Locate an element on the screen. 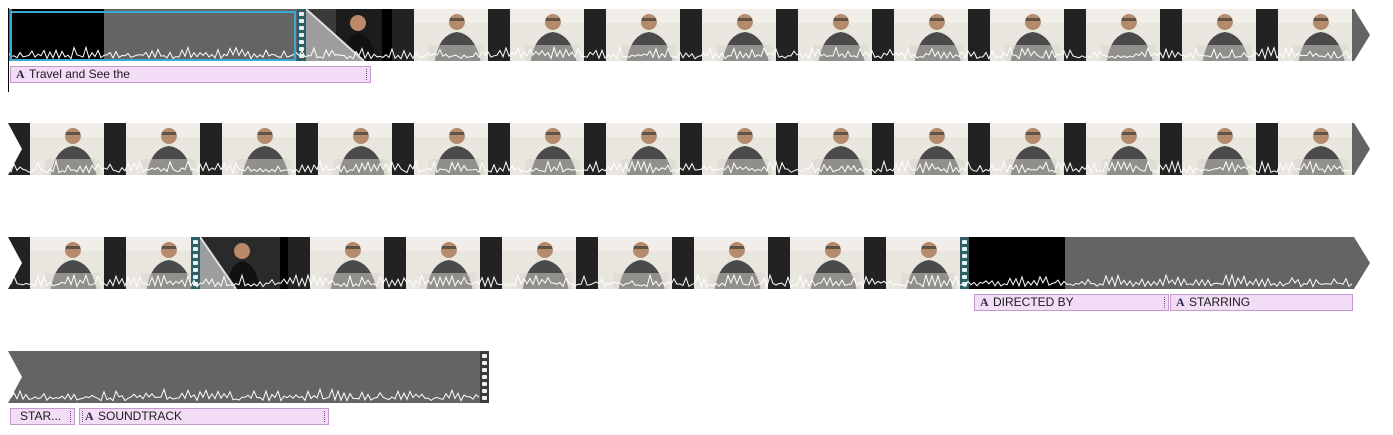 This screenshot has height=435, width=1393. title-clip-label: STARRING is located at coordinates (1220, 302).